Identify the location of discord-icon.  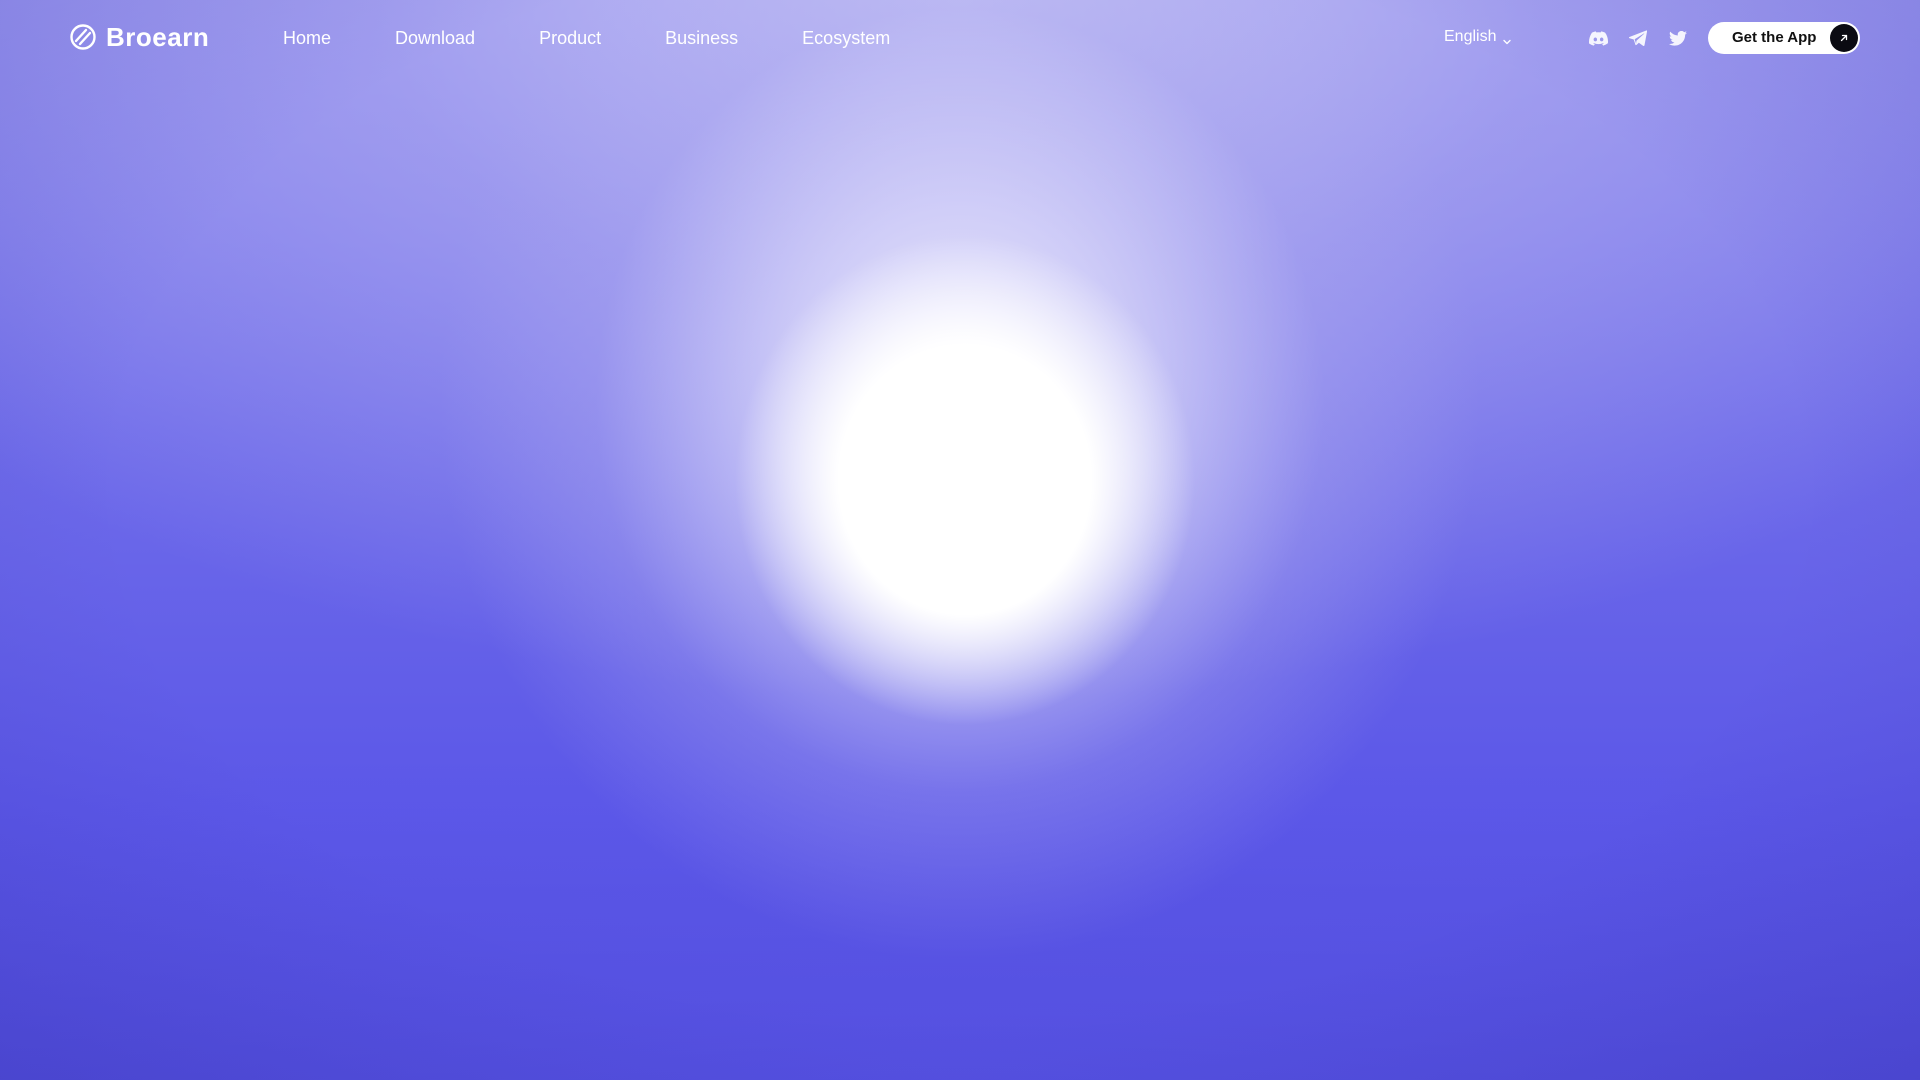
(1598, 38).